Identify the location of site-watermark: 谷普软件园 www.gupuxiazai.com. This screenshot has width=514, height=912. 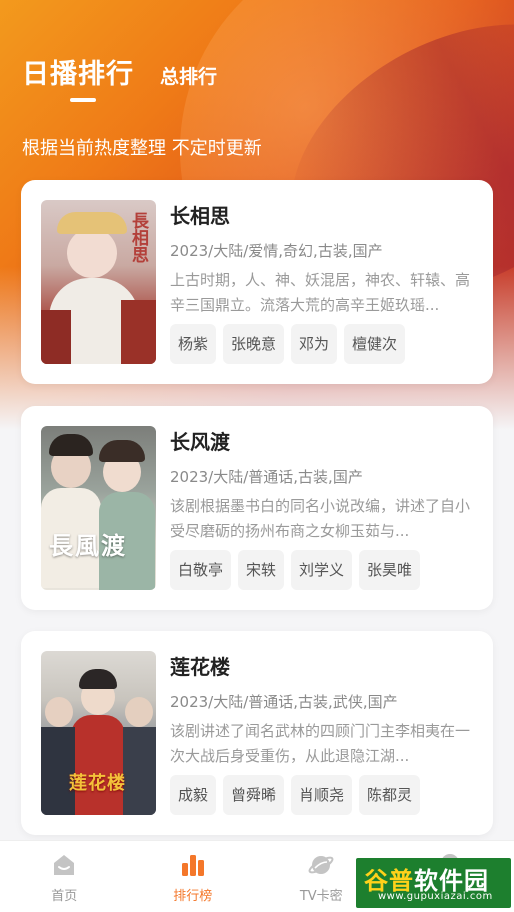
(433, 883).